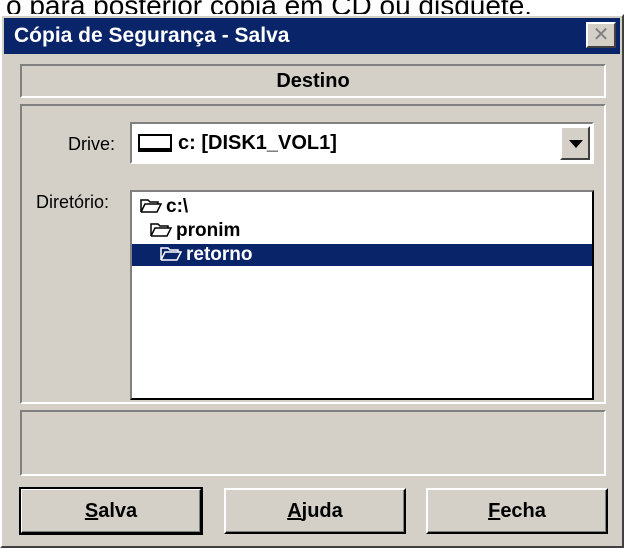 This screenshot has width=624, height=548. I want to click on directory-item-pronim: pronim, so click(362, 231).